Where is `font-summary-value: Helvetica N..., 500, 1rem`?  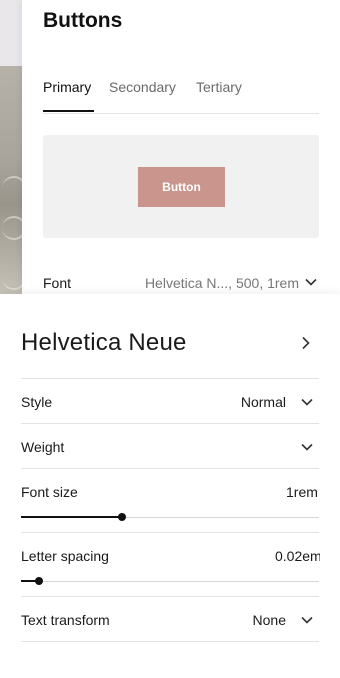
font-summary-value: Helvetica N..., 500, 1rem is located at coordinates (221, 283).